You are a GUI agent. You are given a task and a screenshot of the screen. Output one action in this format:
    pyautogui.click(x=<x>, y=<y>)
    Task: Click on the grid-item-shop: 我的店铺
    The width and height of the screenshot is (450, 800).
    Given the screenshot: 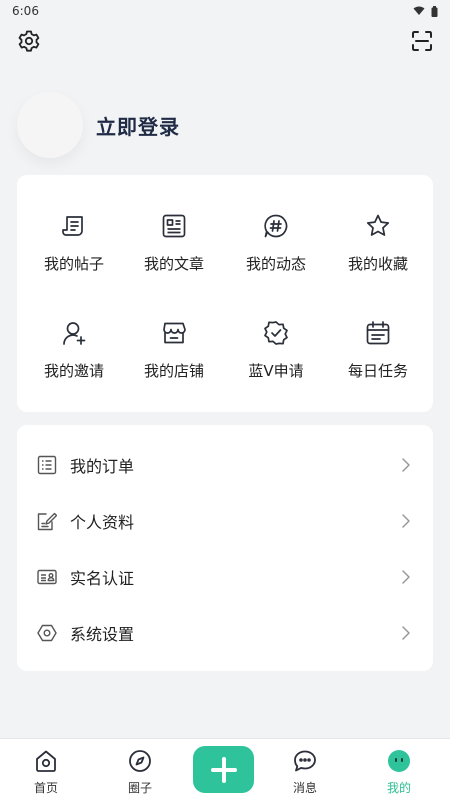 What is the action you would take?
    pyautogui.click(x=174, y=360)
    